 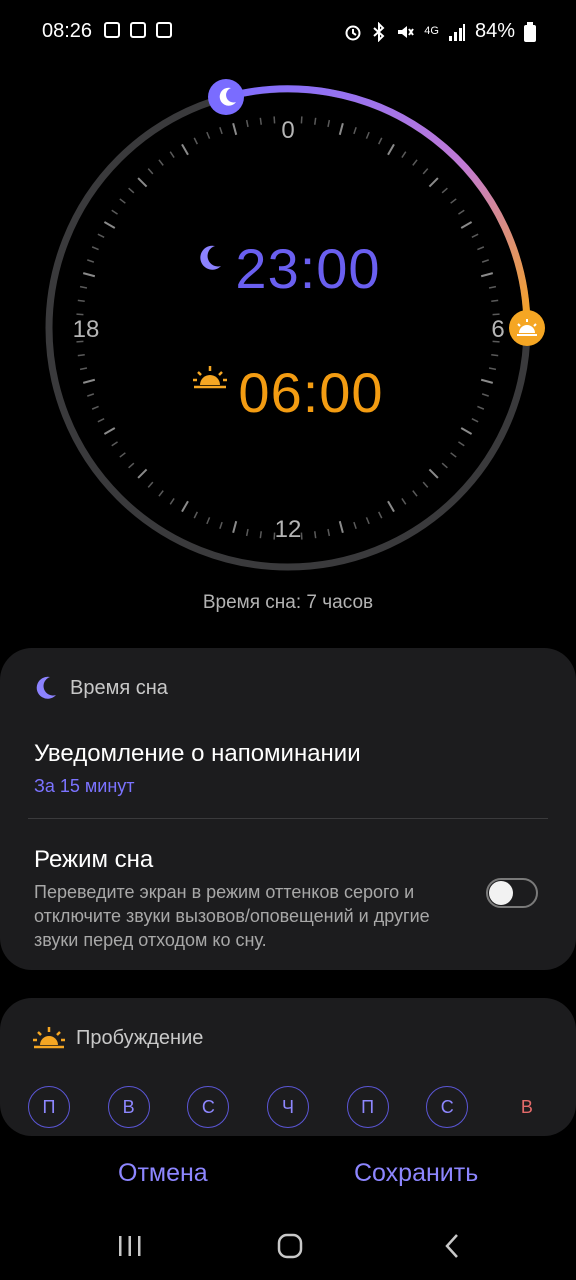 I want to click on recent-apps-icon, so click(x=130, y=1246).